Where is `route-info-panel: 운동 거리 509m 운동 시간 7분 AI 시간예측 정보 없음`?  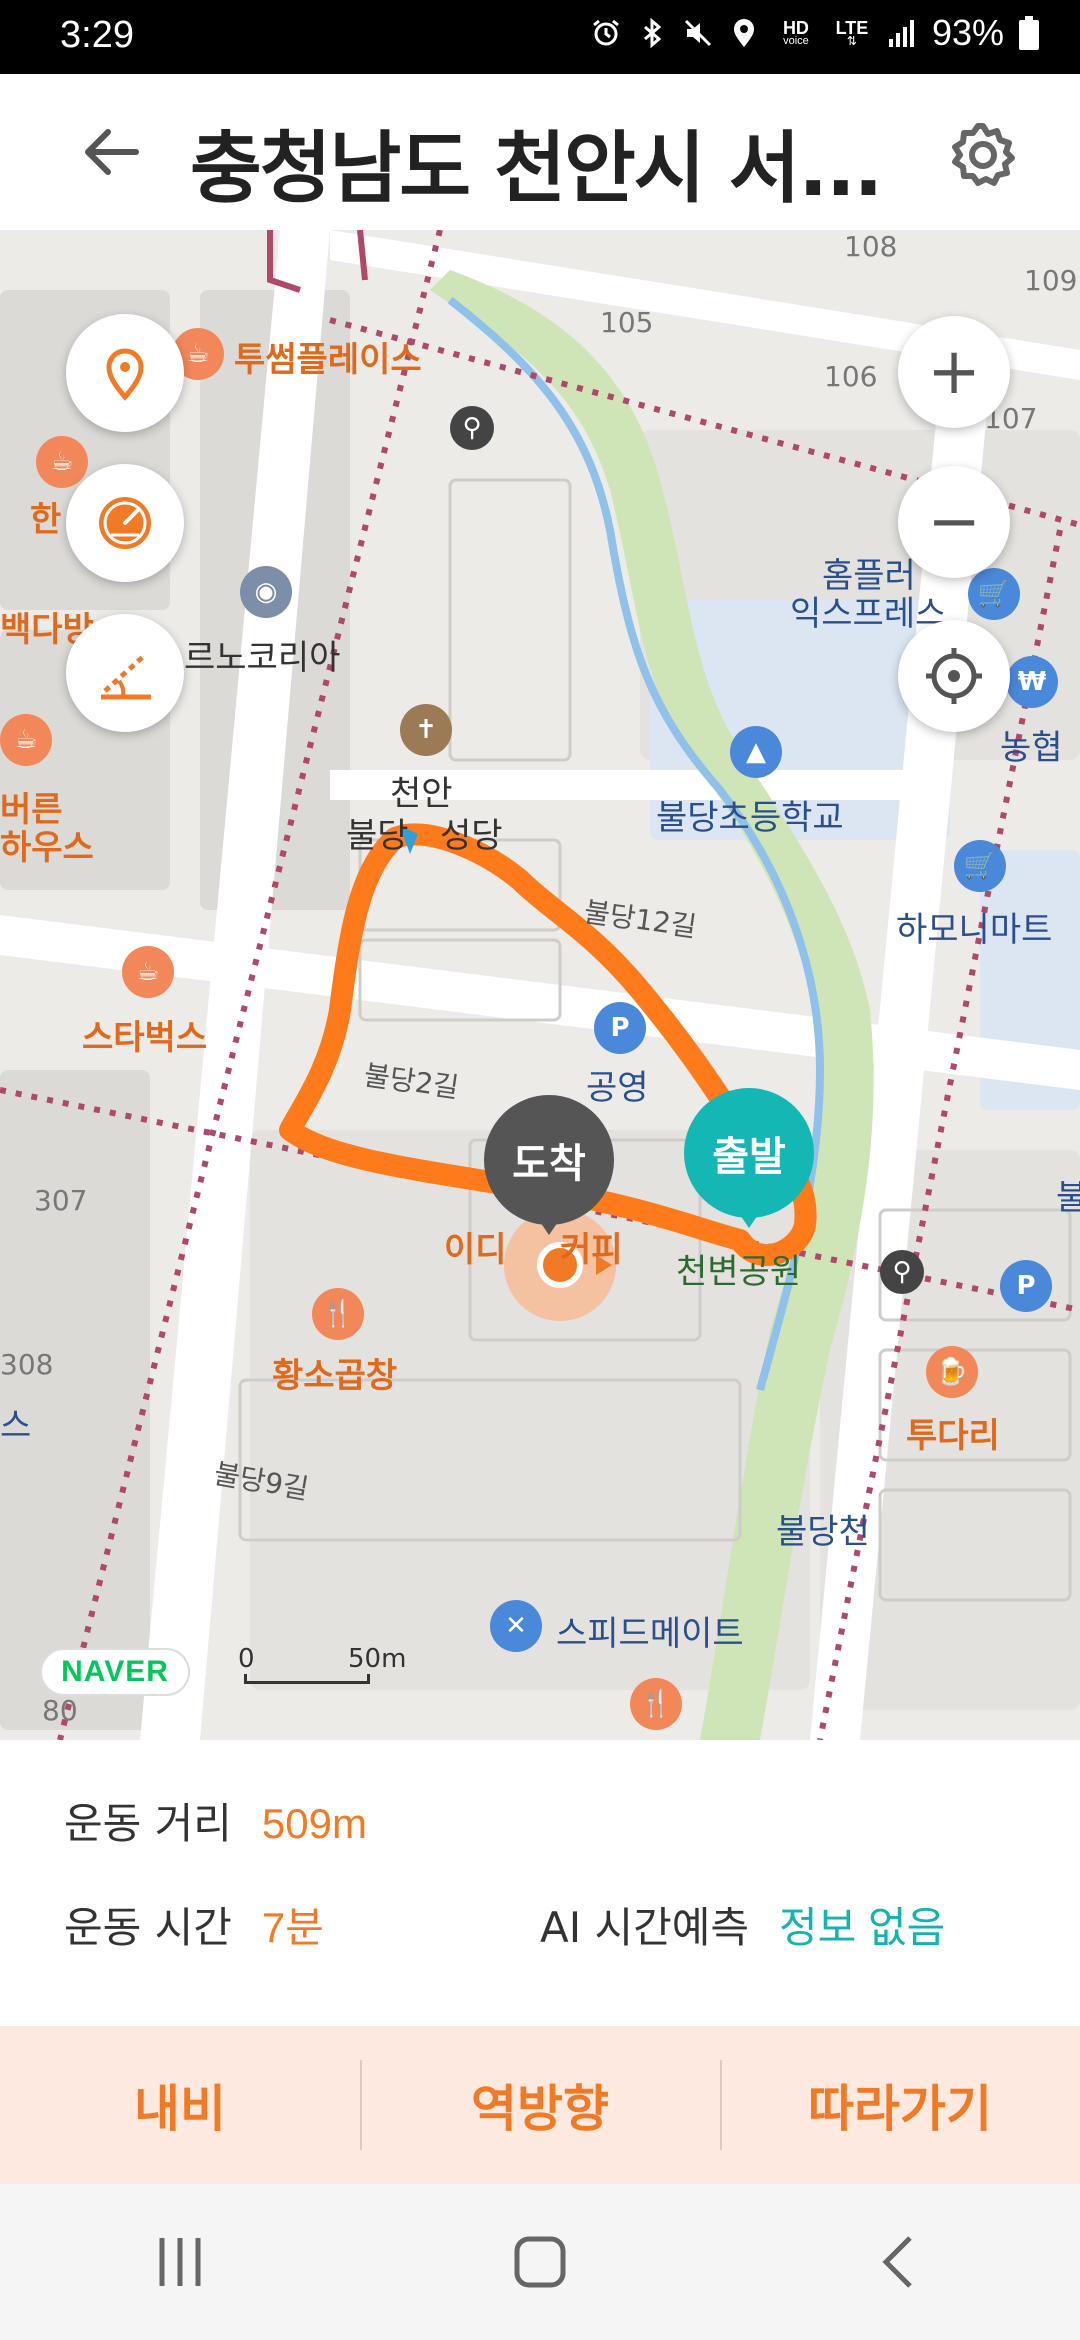 route-info-panel: 운동 거리 509m 운동 시간 7분 AI 시간예측 정보 없음 is located at coordinates (540, 1883).